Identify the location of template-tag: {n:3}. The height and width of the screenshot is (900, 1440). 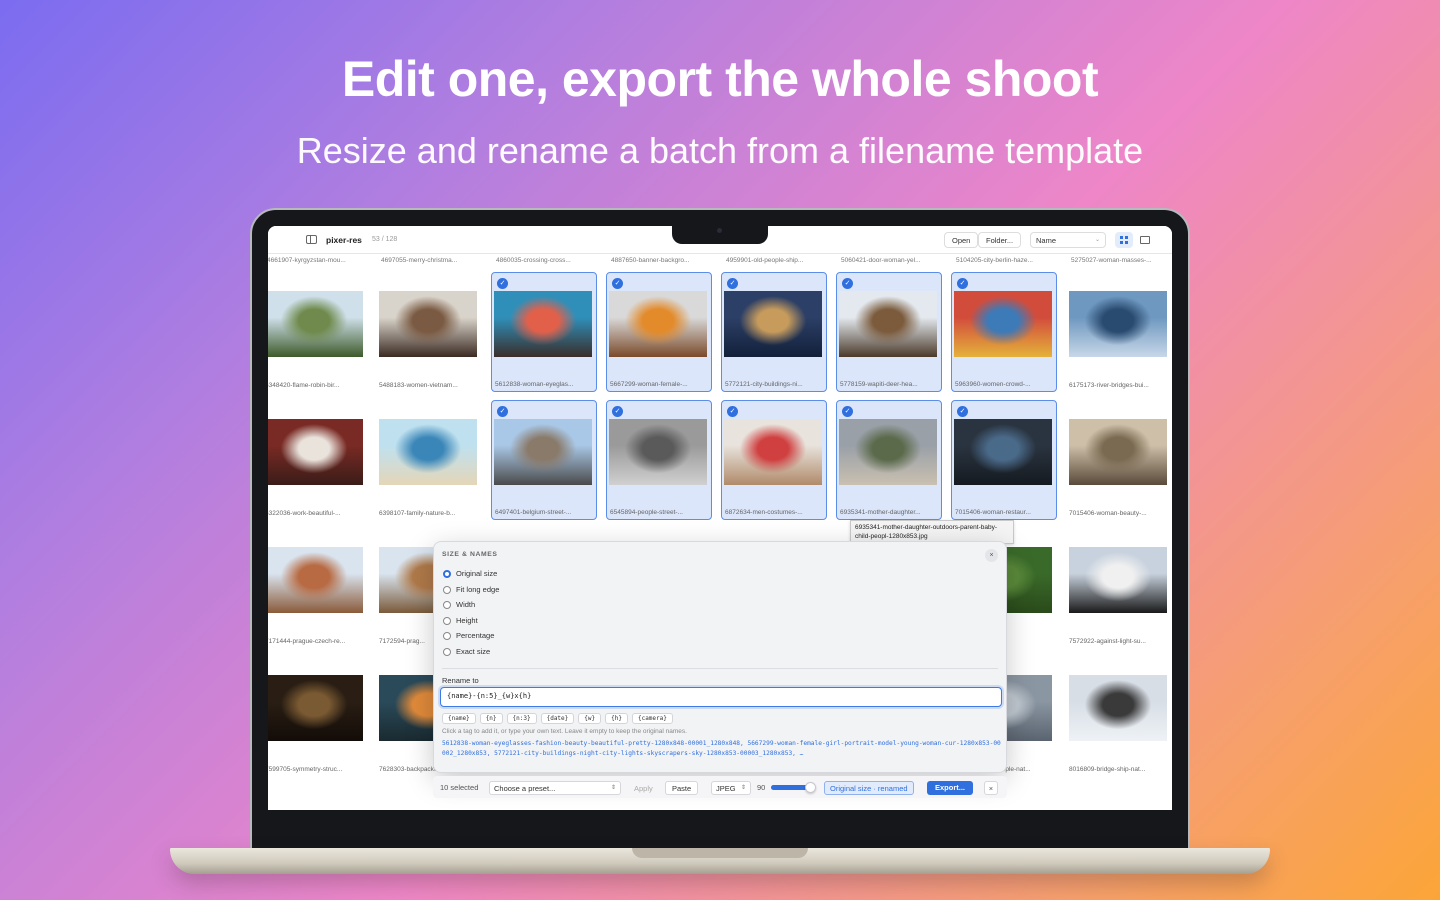
(521, 718).